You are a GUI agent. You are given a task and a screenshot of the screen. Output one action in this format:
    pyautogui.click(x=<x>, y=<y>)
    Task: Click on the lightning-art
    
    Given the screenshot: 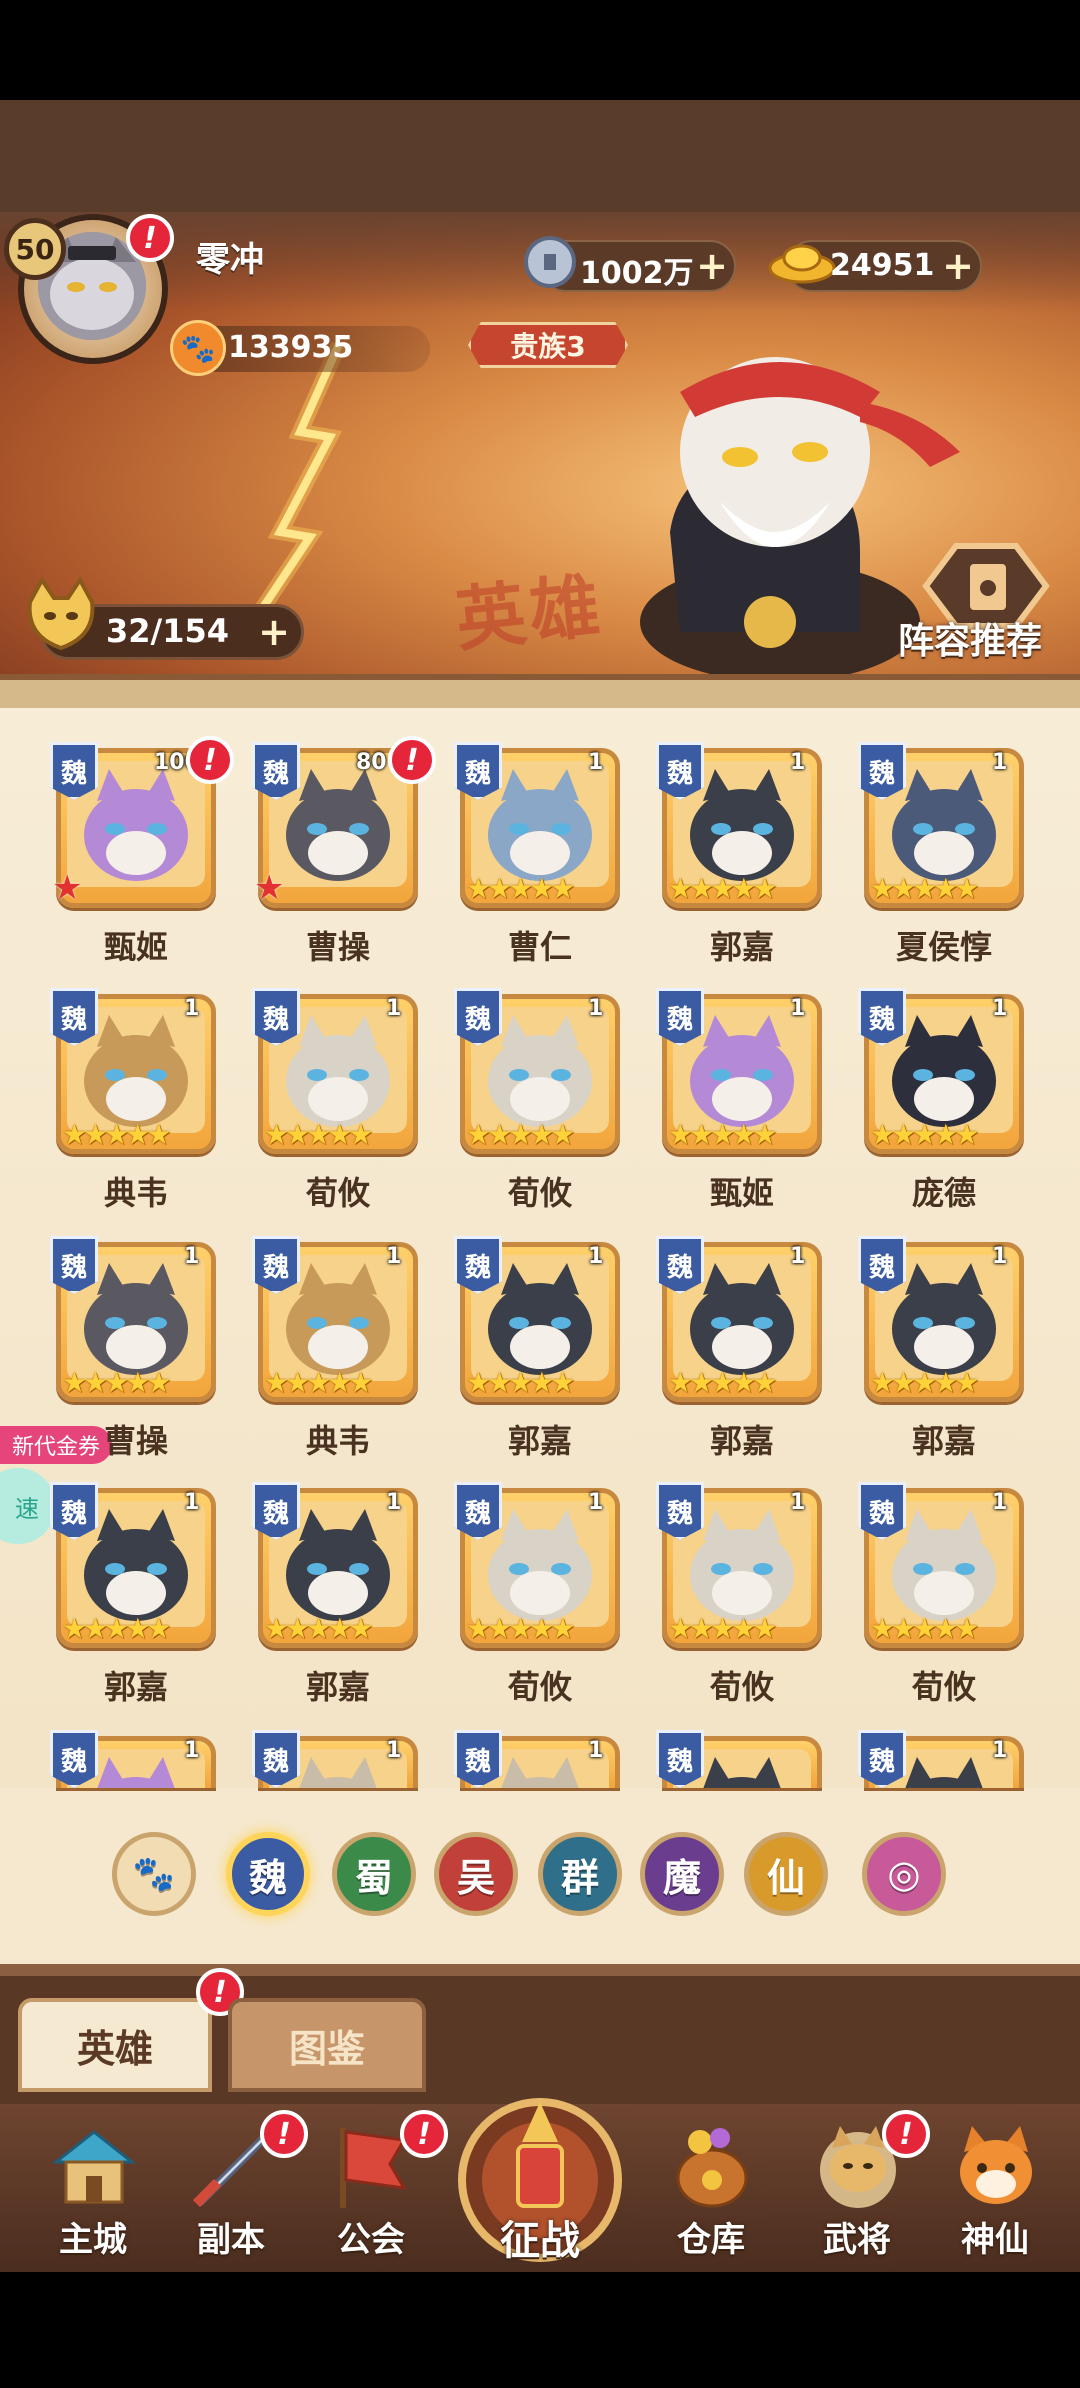 What is the action you would take?
    pyautogui.click(x=290, y=492)
    